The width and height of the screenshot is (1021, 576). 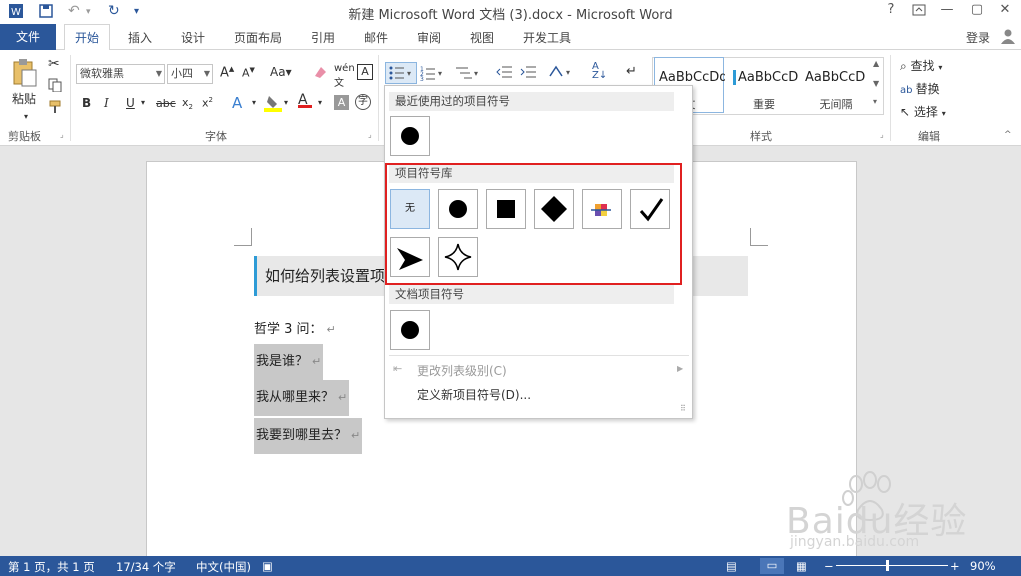 I want to click on restore-button: ▢, so click(x=977, y=9).